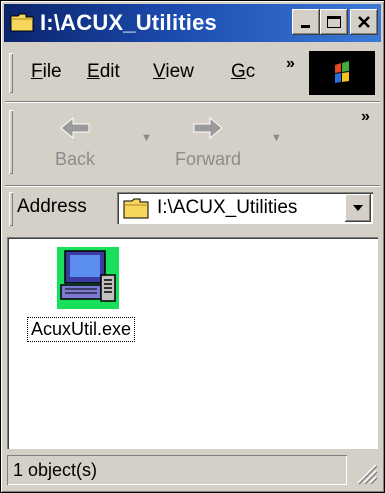  I want to click on address-dropdown-button, so click(358, 208).